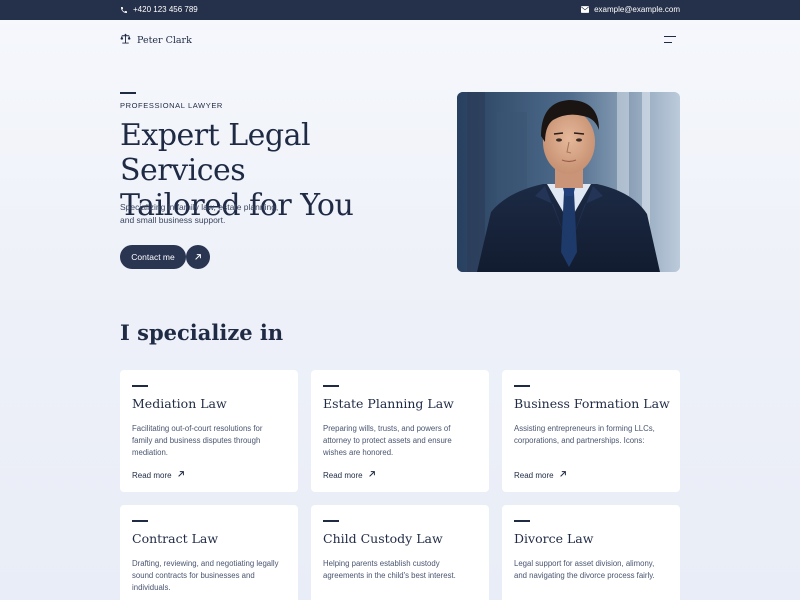 Image resolution: width=800 pixels, height=600 pixels. What do you see at coordinates (151, 587) in the screenshot?
I see `description-line: individuals.` at bounding box center [151, 587].